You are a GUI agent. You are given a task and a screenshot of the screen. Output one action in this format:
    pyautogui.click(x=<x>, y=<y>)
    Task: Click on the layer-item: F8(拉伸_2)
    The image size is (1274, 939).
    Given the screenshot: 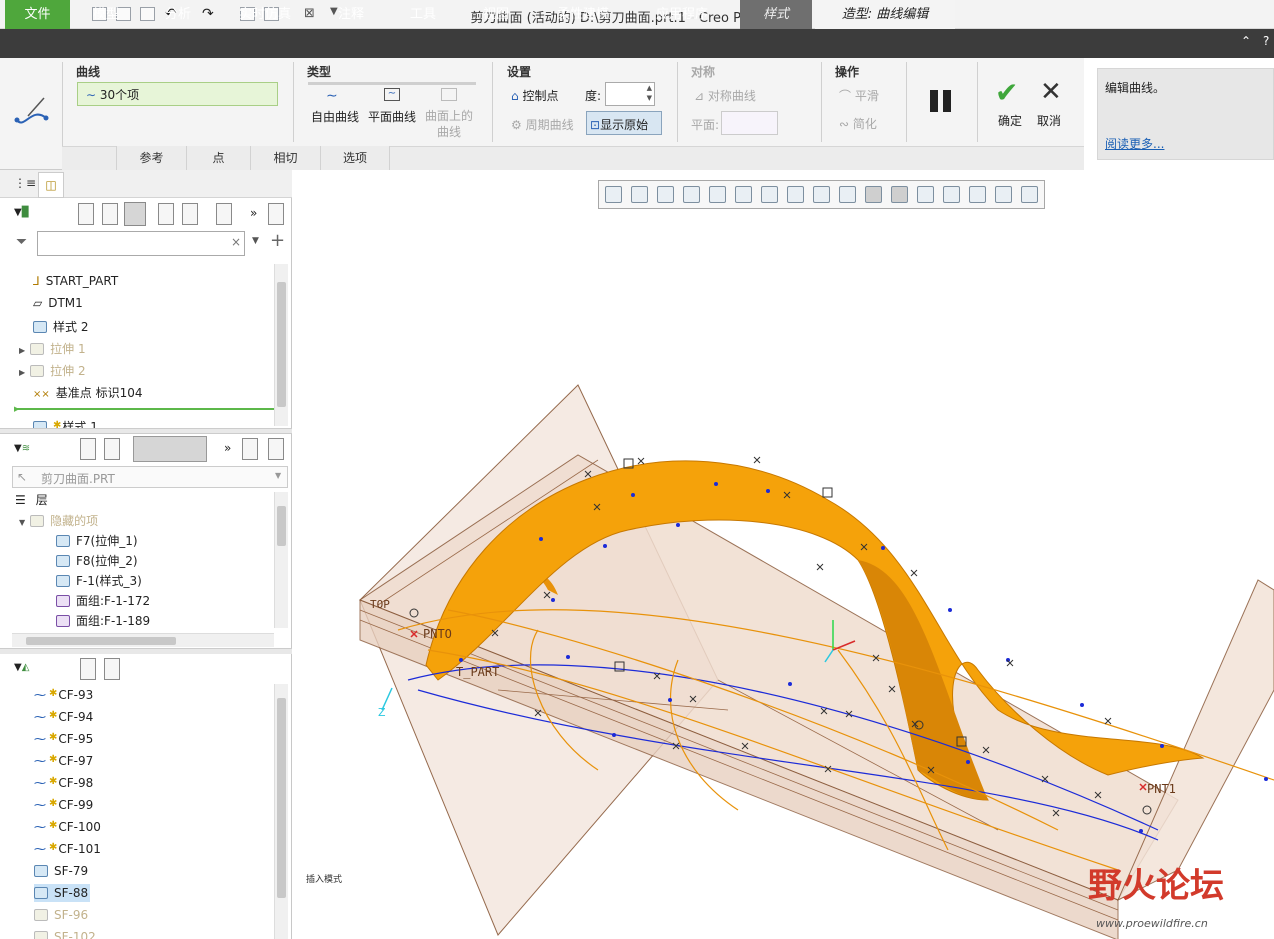 What is the action you would take?
    pyautogui.click(x=97, y=560)
    